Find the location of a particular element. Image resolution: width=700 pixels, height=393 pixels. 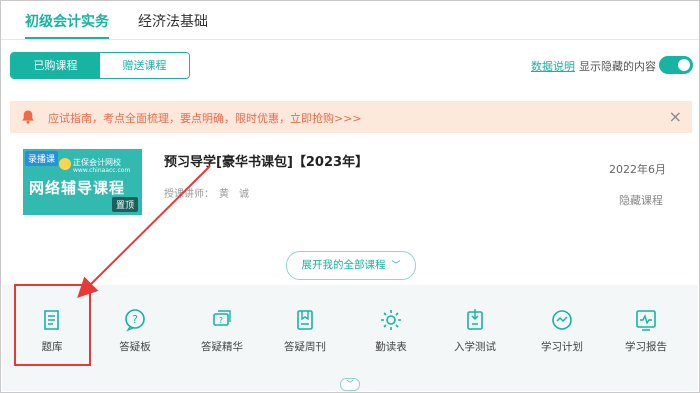

show-hidden-label: 显示隐藏的内容 is located at coordinates (617, 66).